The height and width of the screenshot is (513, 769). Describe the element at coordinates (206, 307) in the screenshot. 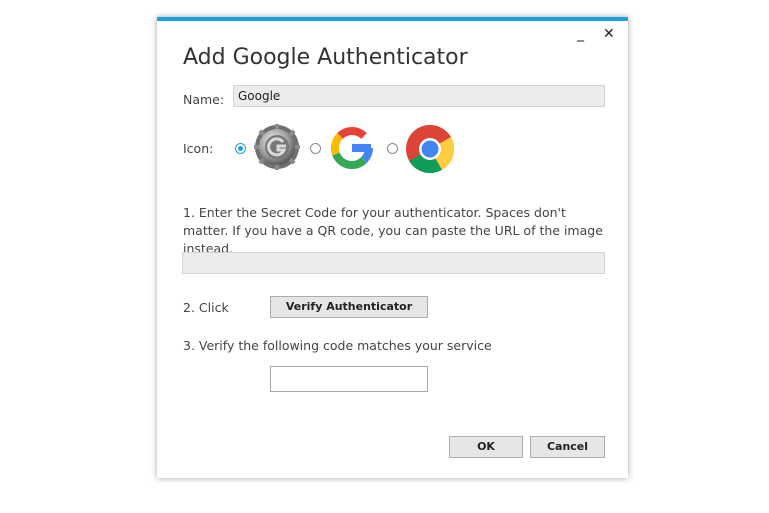

I see `step2-label: 2. Click` at that location.